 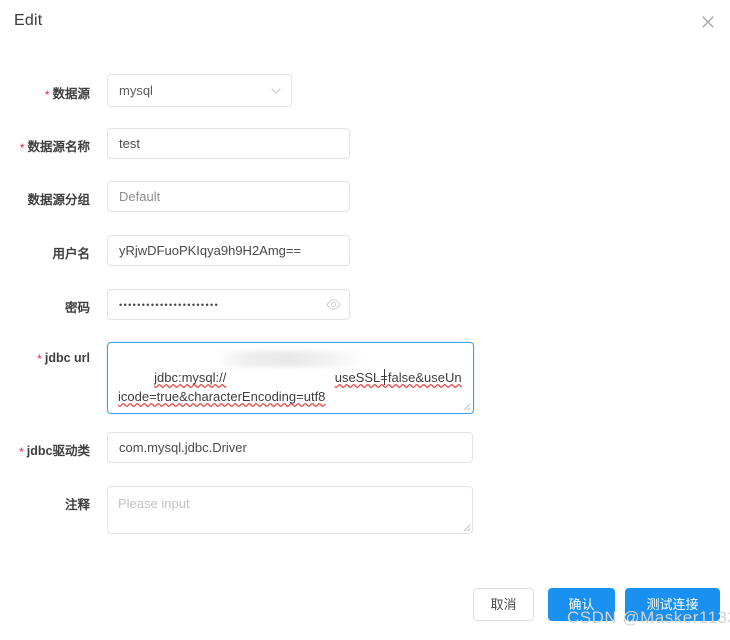 I want to click on text-caret, so click(x=384, y=377).